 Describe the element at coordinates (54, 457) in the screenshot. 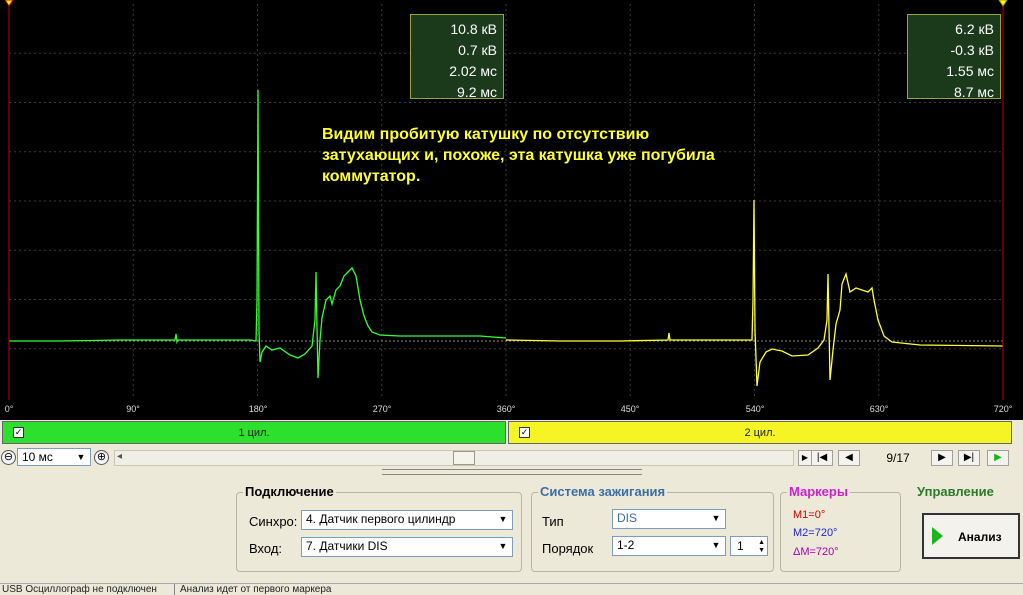

I see `timebase-select: 10 мс ▼` at that location.